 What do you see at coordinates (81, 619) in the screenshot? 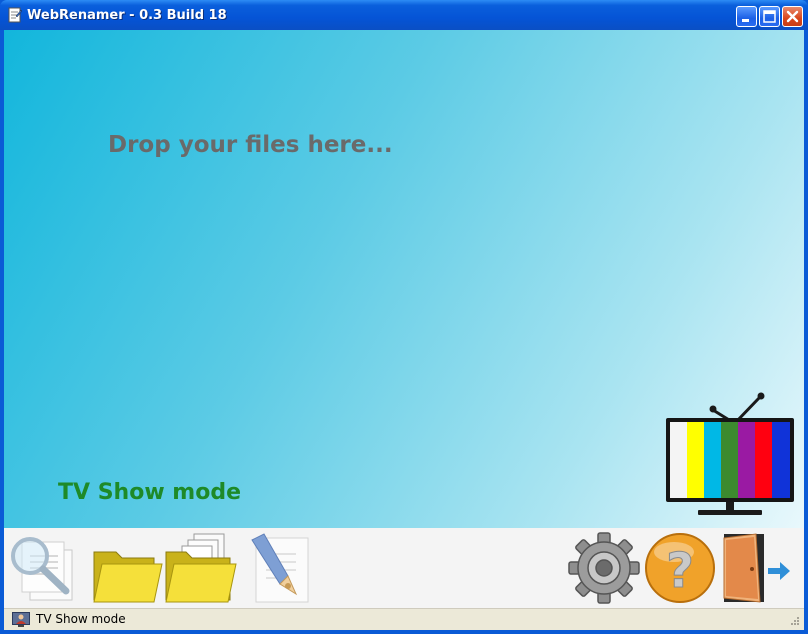
I see `status-text: TV Show mode` at bounding box center [81, 619].